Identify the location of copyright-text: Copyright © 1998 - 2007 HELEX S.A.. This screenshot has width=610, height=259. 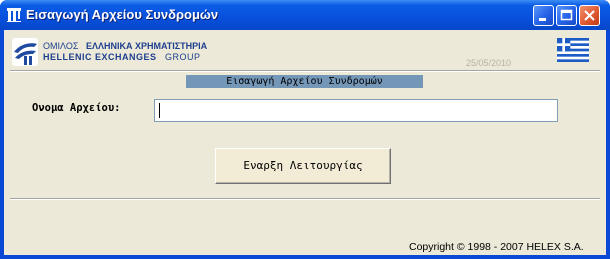
(496, 247).